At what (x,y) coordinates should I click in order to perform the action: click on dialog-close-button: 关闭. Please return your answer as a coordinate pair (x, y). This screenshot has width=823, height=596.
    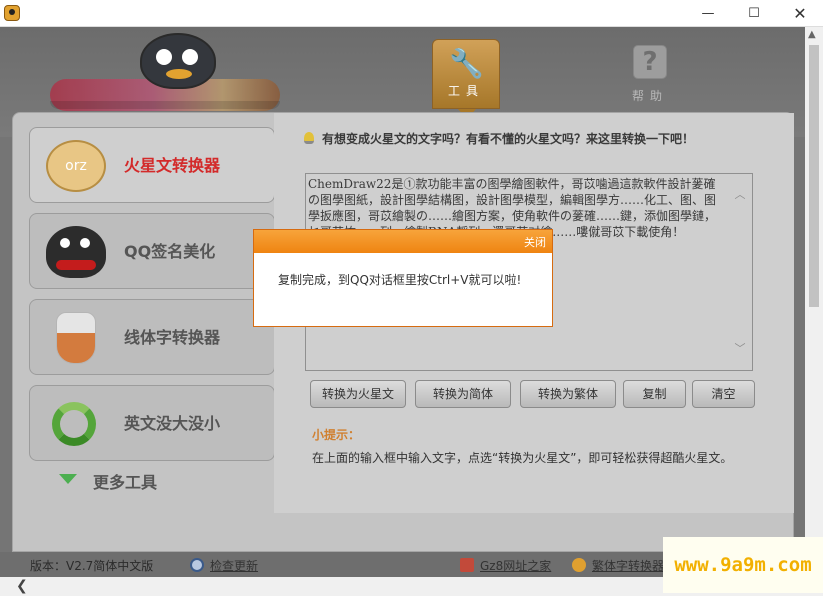
    Looking at the image, I should click on (535, 242).